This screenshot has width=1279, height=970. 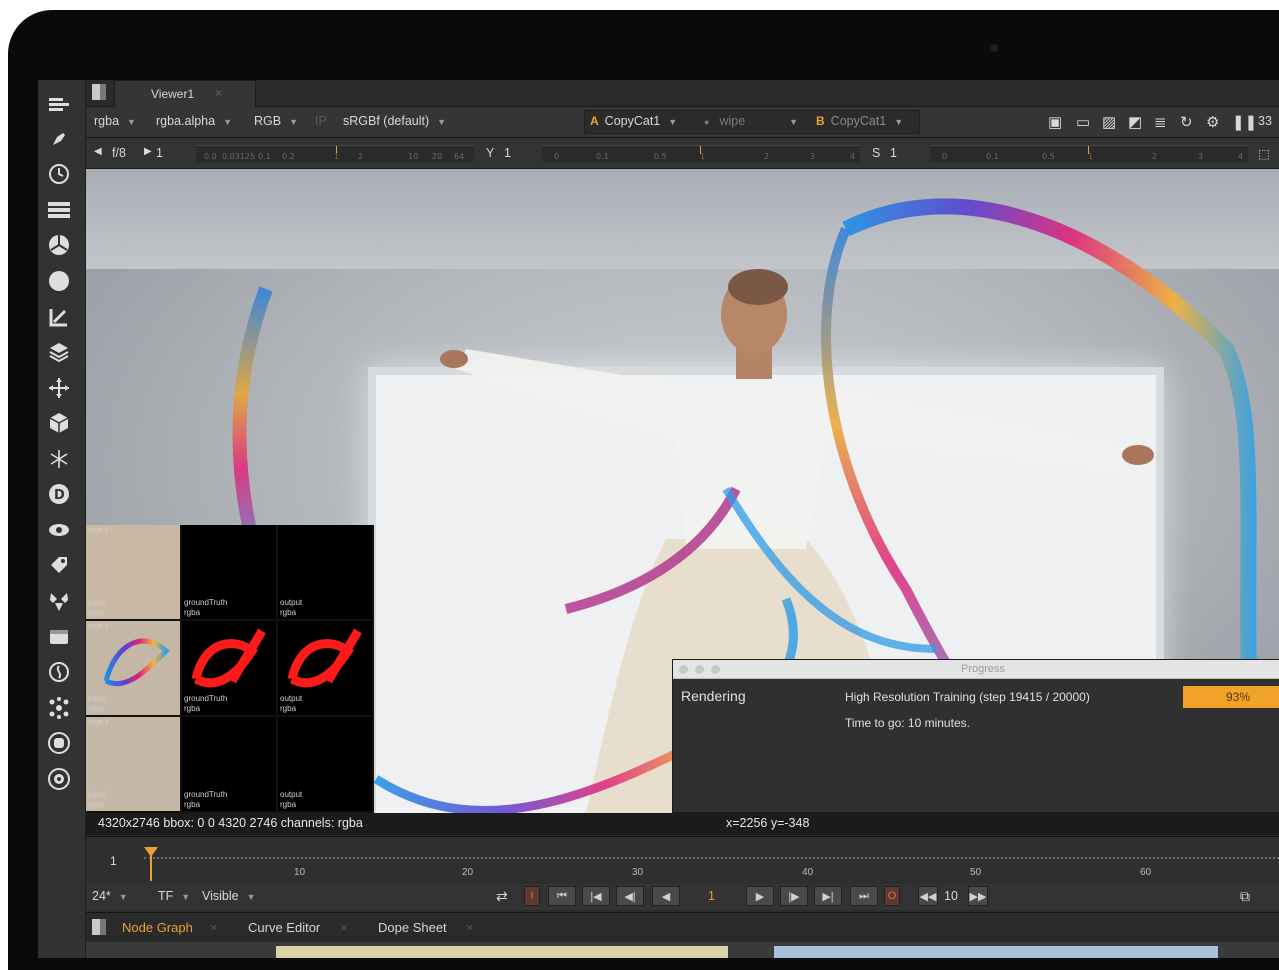 What do you see at coordinates (413, 156) in the screenshot?
I see `gain-tick: 10` at bounding box center [413, 156].